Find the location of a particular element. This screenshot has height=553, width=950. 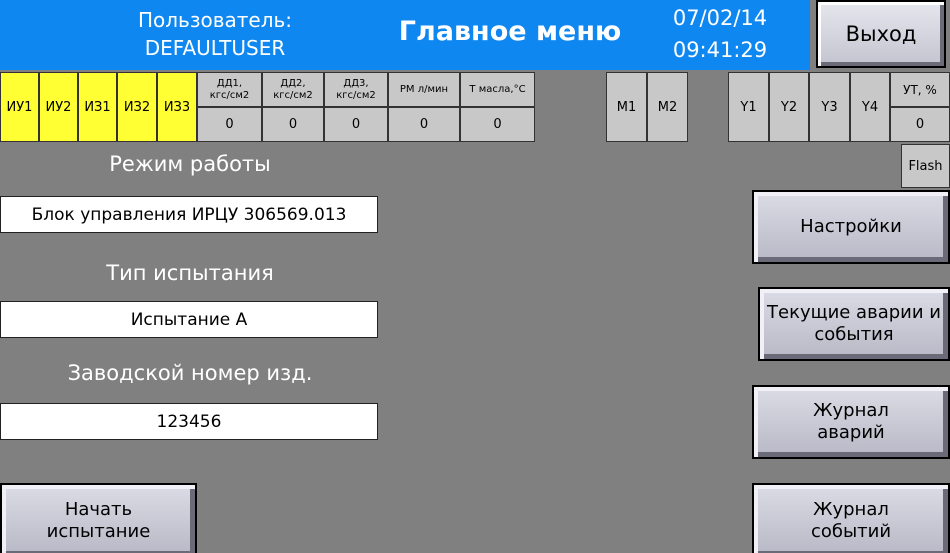

sensor-dd3-value: 0 is located at coordinates (356, 124).